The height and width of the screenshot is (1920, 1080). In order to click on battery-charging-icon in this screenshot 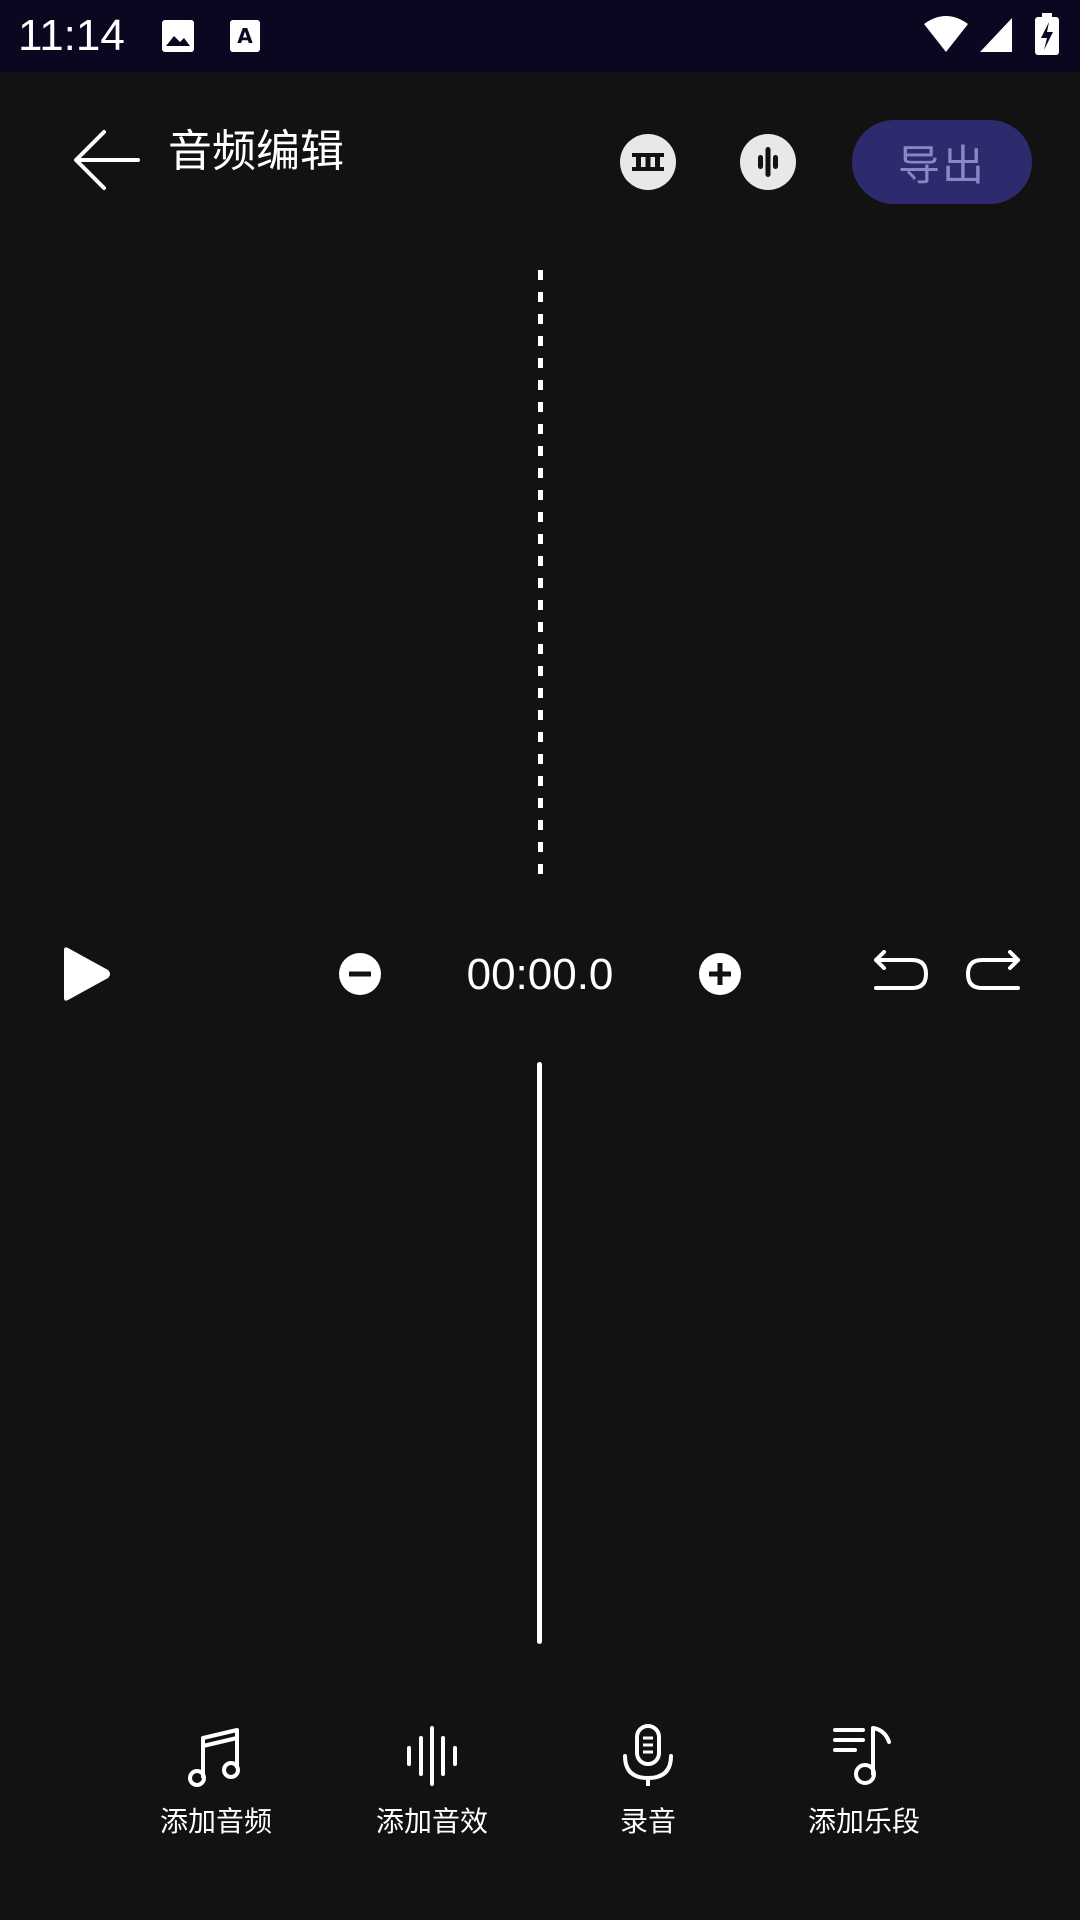, I will do `click(1047, 34)`.